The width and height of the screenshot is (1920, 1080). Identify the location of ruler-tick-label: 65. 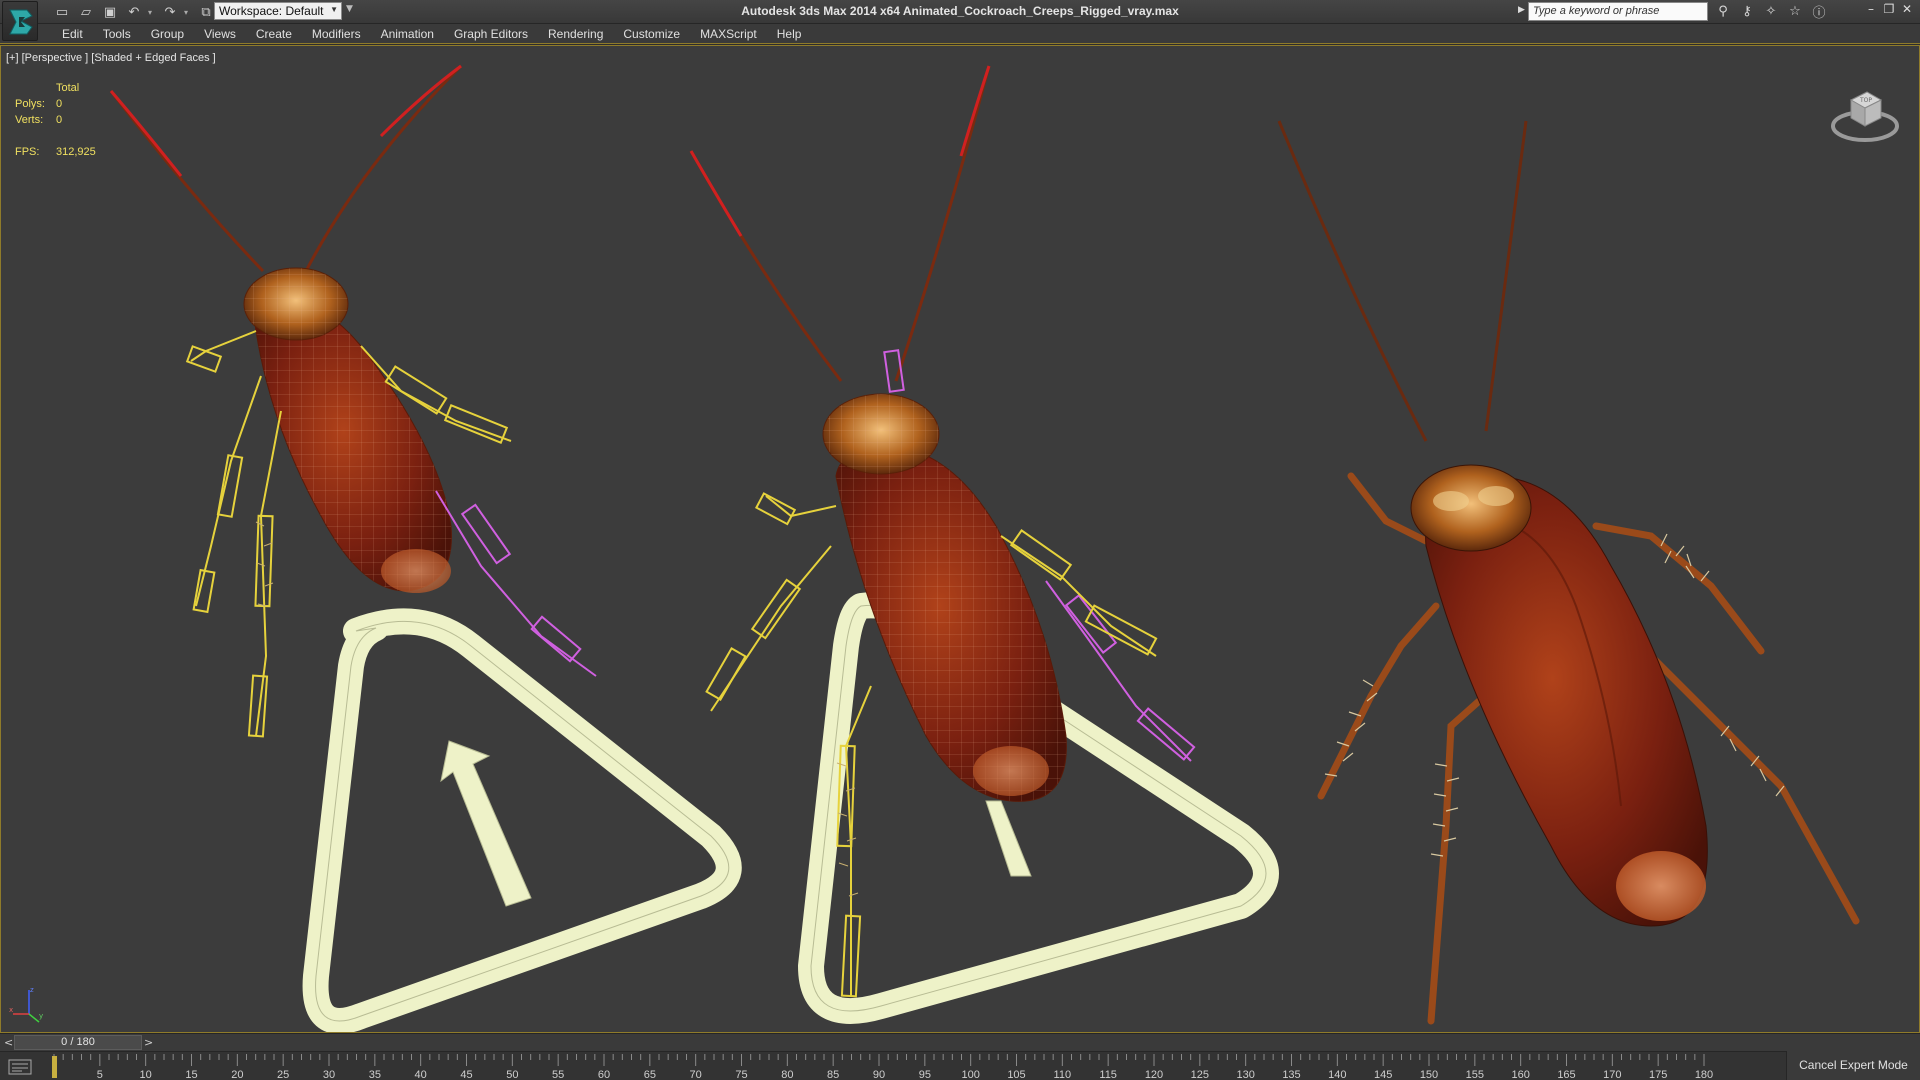
(650, 1074).